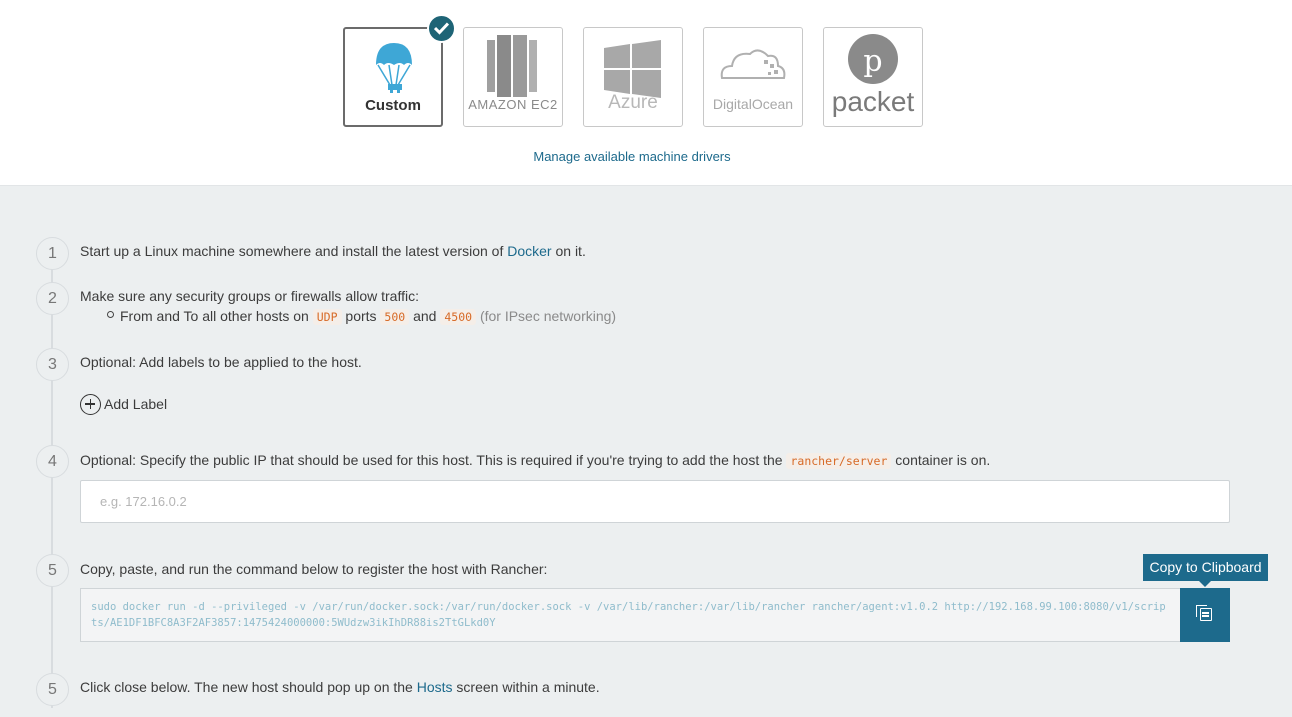  Describe the element at coordinates (873, 101) in the screenshot. I see `driver-label: packet` at that location.